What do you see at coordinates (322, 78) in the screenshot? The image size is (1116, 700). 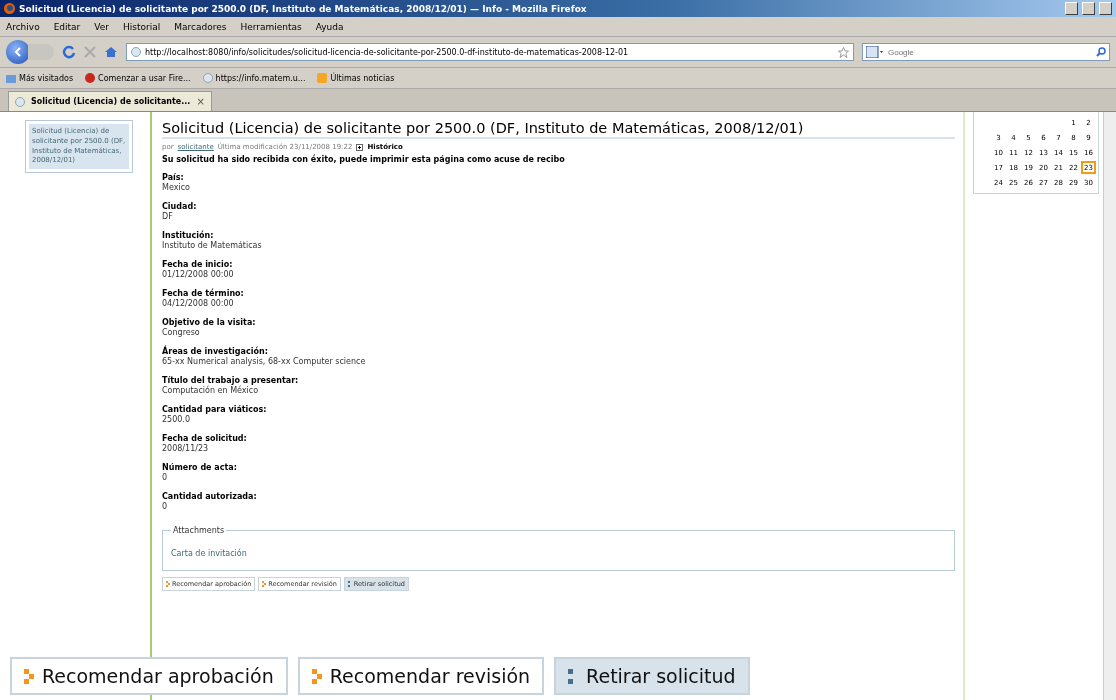 I see `feed-icon` at bounding box center [322, 78].